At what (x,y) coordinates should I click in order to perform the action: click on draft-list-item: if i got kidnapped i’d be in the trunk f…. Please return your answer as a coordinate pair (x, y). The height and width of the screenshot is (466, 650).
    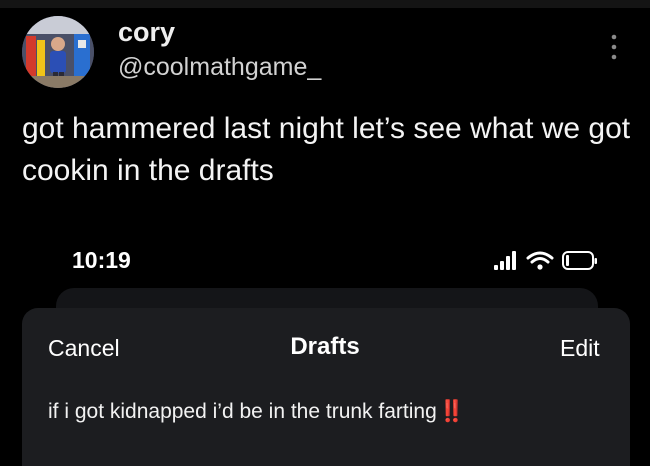
    Looking at the image, I should click on (326, 415).